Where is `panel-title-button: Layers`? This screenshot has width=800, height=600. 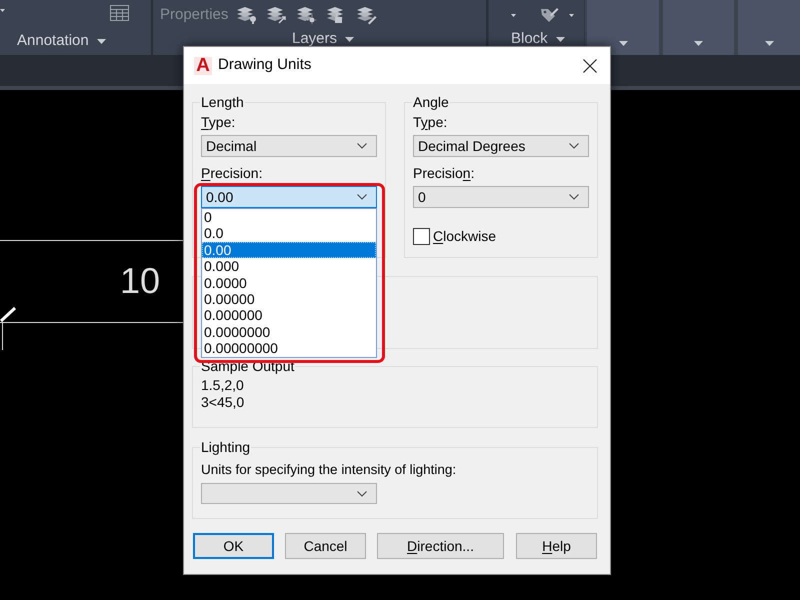 panel-title-button: Layers is located at coordinates (323, 39).